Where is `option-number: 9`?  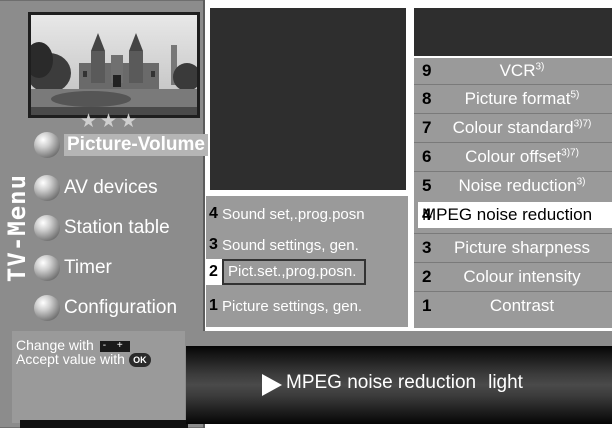 option-number: 9 is located at coordinates (427, 70).